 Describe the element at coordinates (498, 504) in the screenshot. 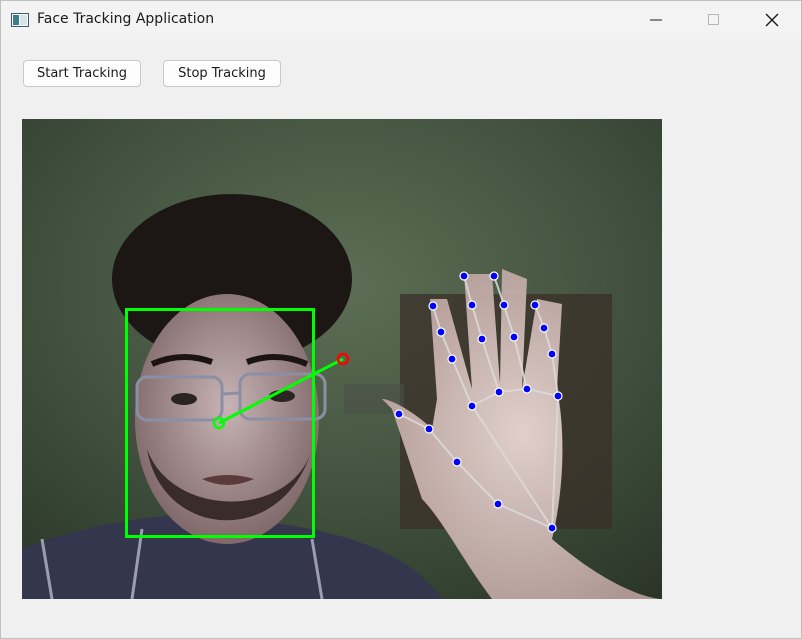

I see `landmark-thumb-cmc` at that location.